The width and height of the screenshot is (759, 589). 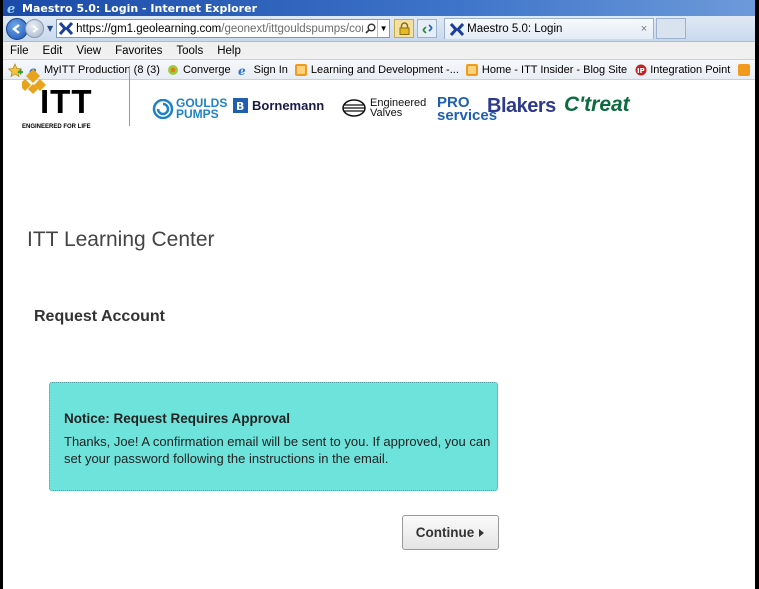 What do you see at coordinates (270, 69) in the screenshot?
I see `favorite-label: Sign In` at bounding box center [270, 69].